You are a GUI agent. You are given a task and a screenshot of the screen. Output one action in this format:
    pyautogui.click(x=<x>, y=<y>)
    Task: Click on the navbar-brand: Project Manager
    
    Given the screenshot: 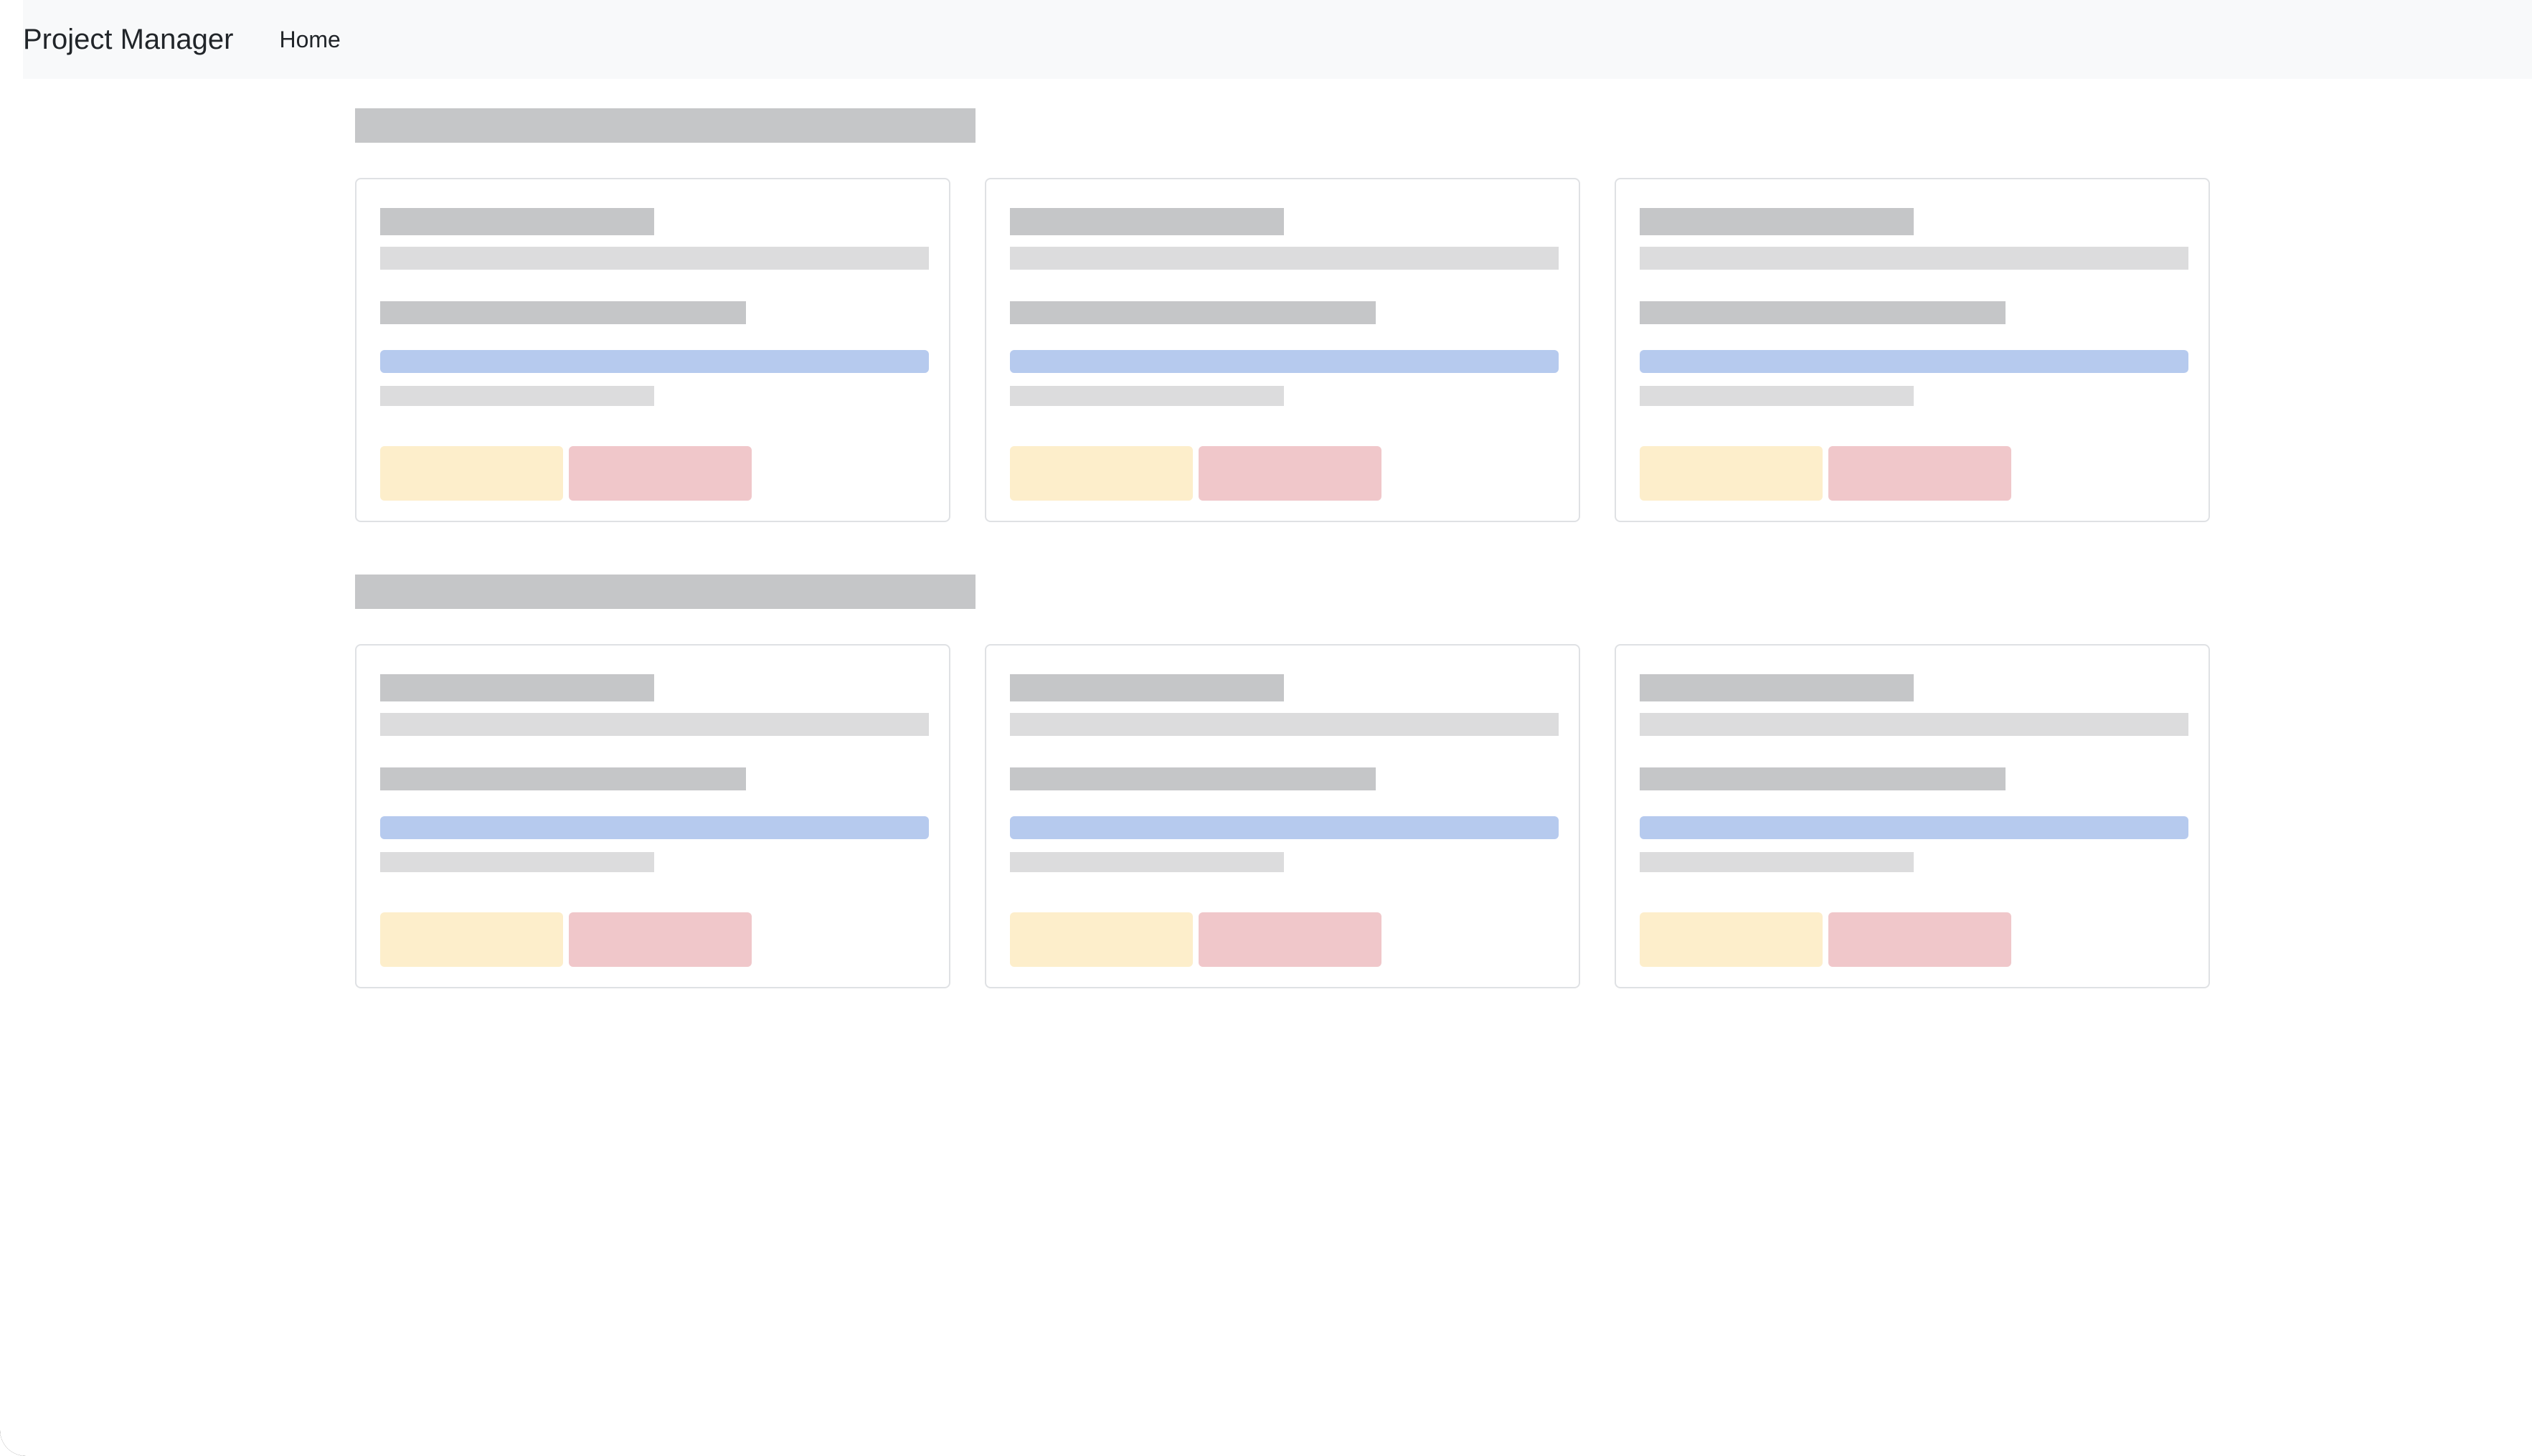 What is the action you would take?
    pyautogui.click(x=128, y=39)
    